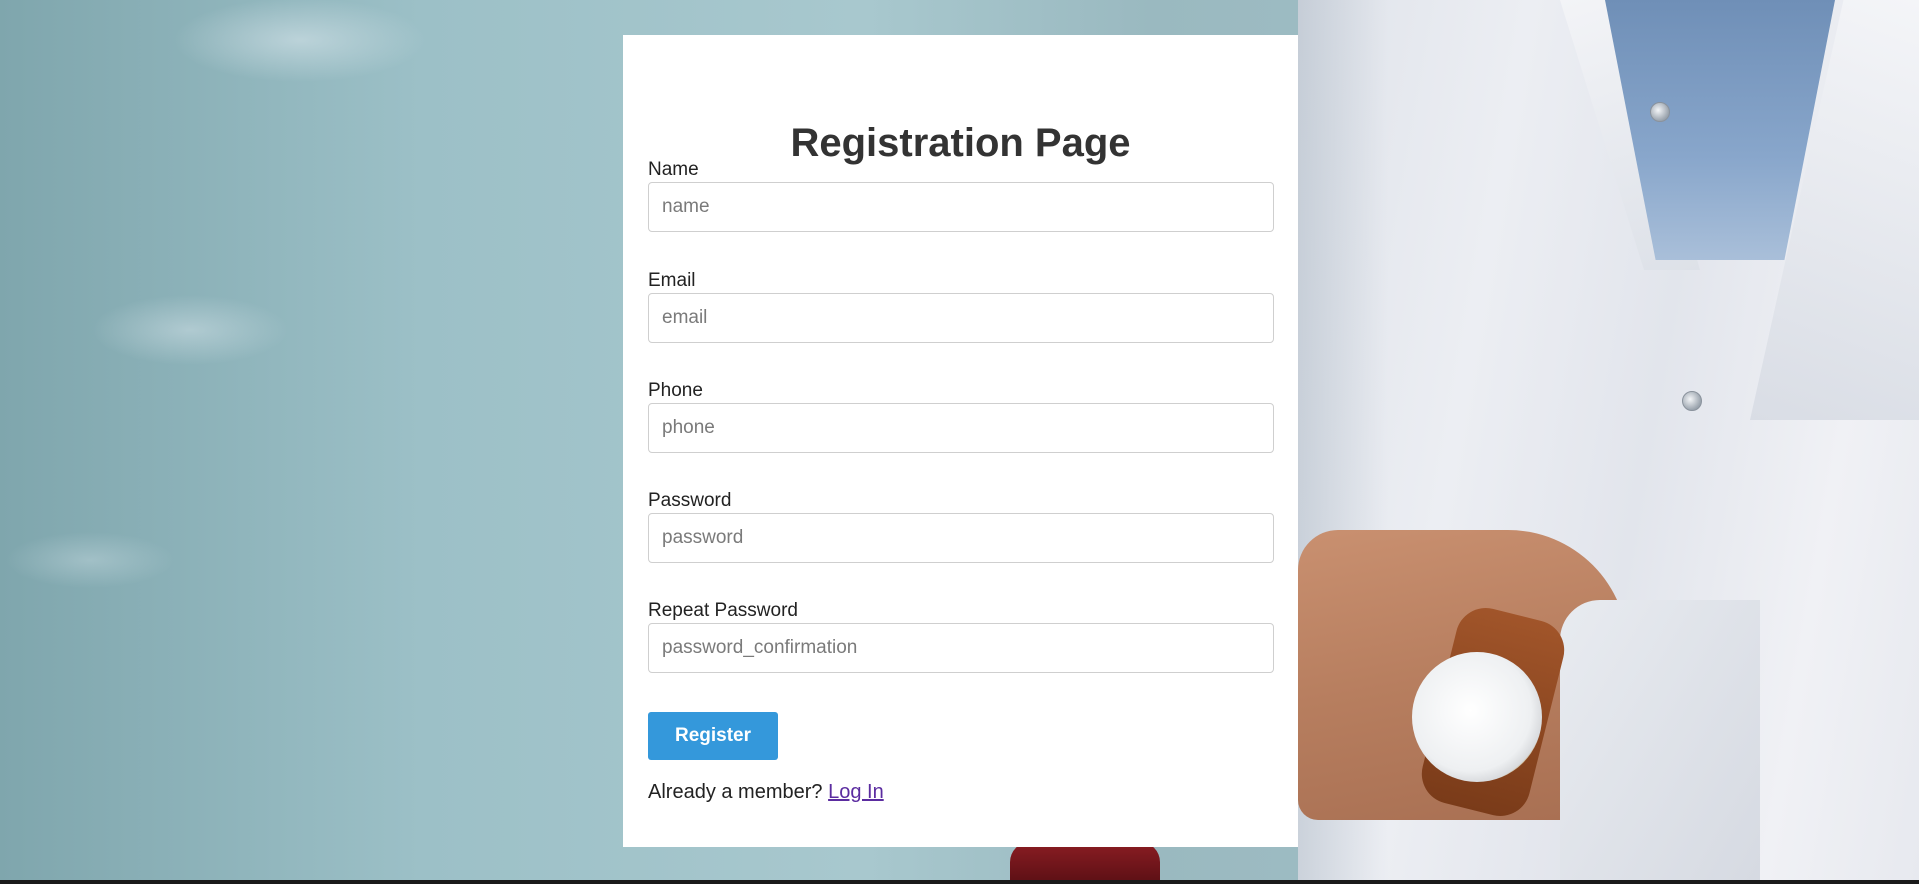 This screenshot has width=1919, height=884. What do you see at coordinates (961, 648) in the screenshot?
I see `repeat-password-input` at bounding box center [961, 648].